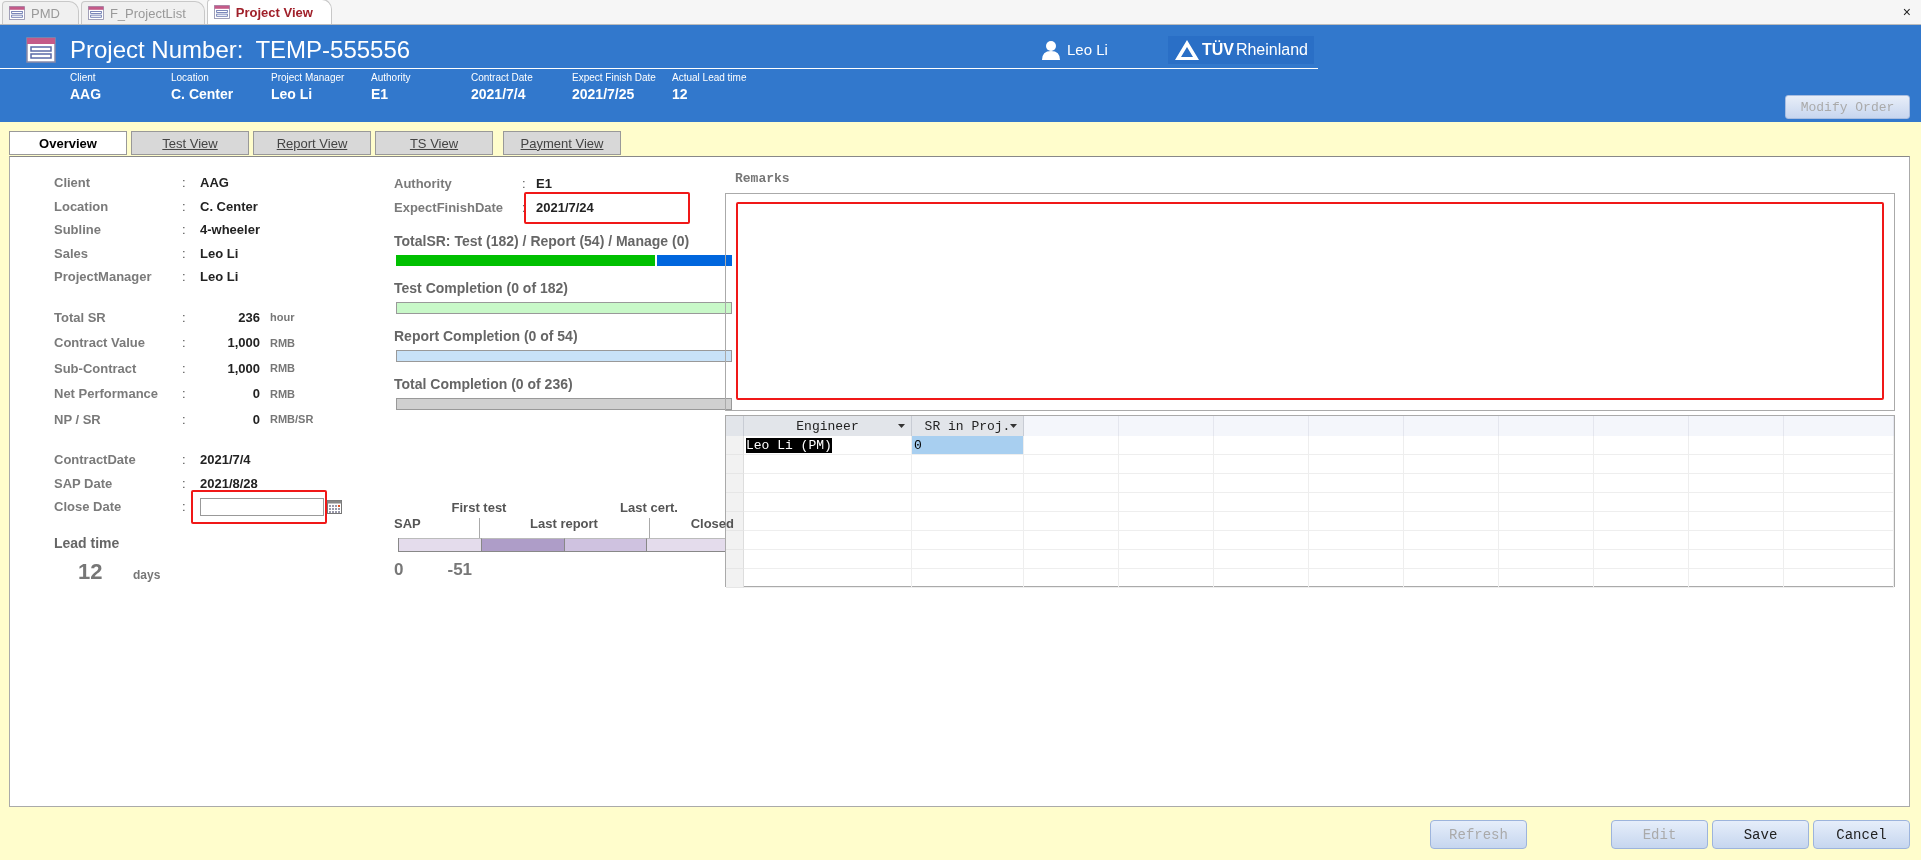  Describe the element at coordinates (712, 523) in the screenshot. I see `milestone-label: Closed` at that location.